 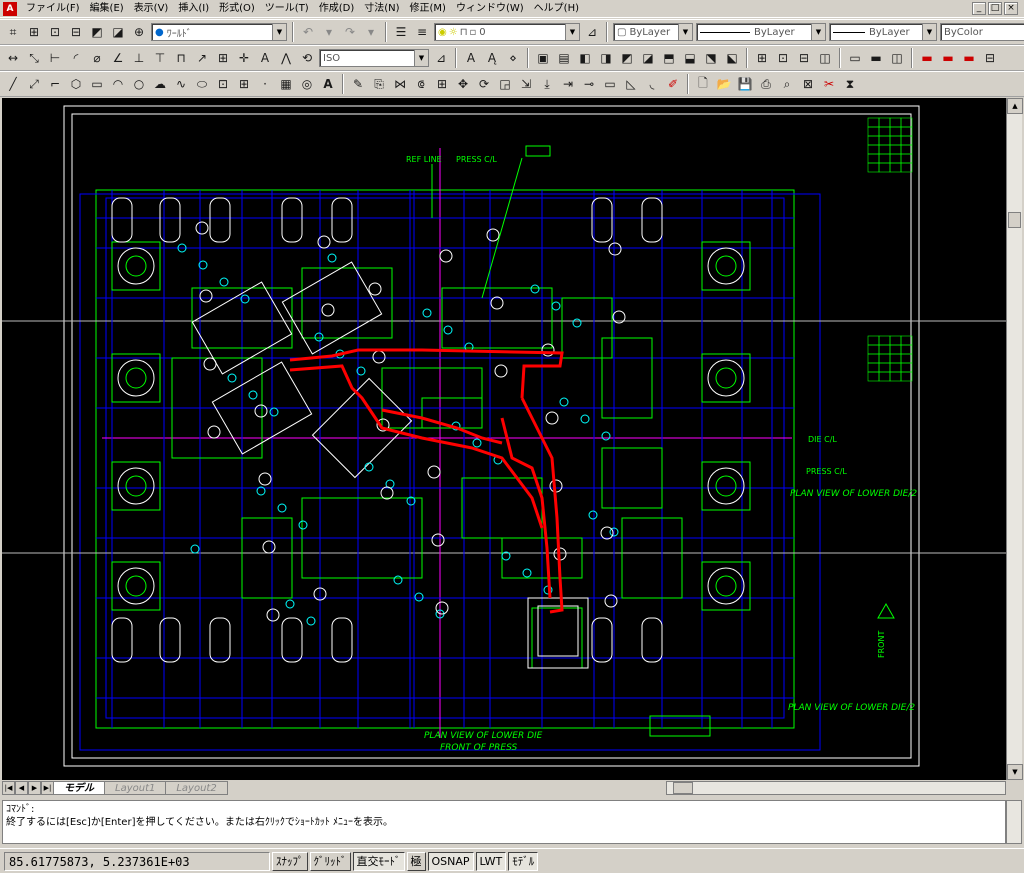 I want to click on command-scrollbar, so click(x=1014, y=822).